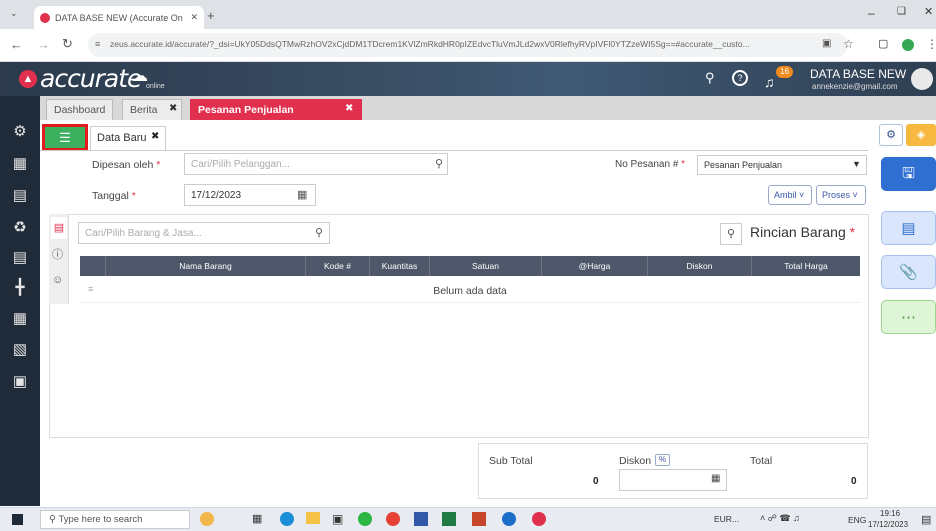 This screenshot has height=531, width=936. Describe the element at coordinates (921, 135) in the screenshot. I see `tip-button: ◈` at that location.